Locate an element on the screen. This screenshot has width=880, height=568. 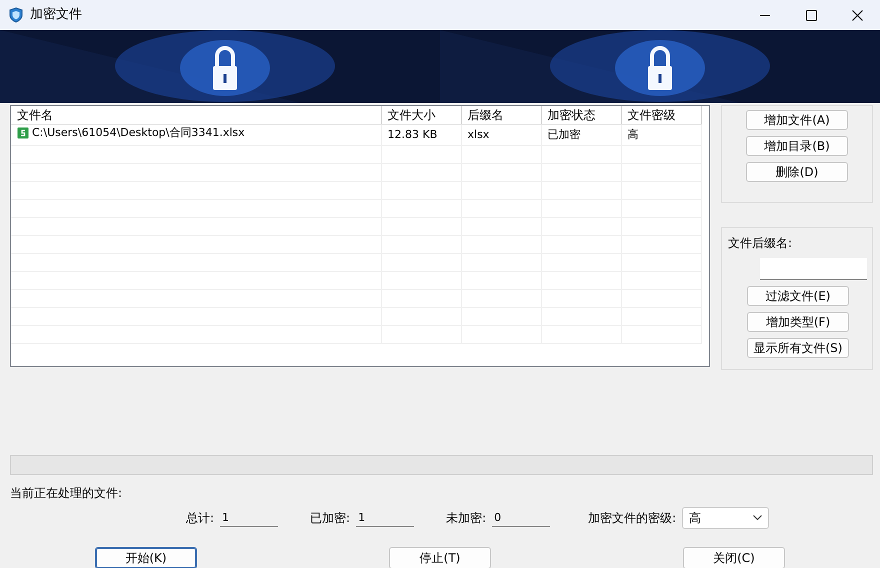
shield-icon is located at coordinates (16, 15).